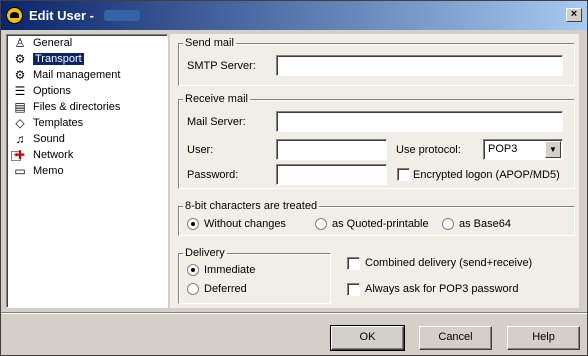 Image resolution: width=588 pixels, height=356 pixels. I want to click on send-mail-legend: Send mail, so click(209, 43).